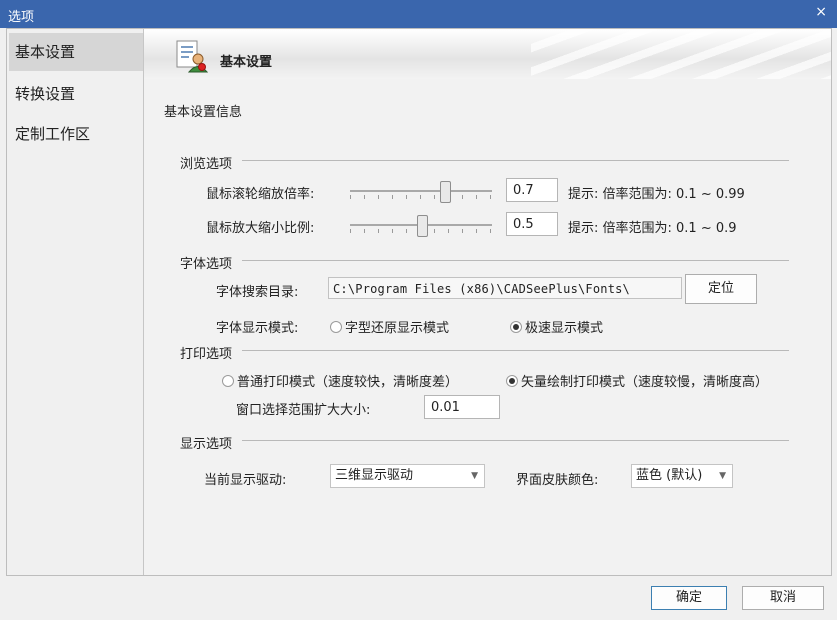  What do you see at coordinates (422, 226) in the screenshot?
I see `zoom-ratio-slider-thumb` at bounding box center [422, 226].